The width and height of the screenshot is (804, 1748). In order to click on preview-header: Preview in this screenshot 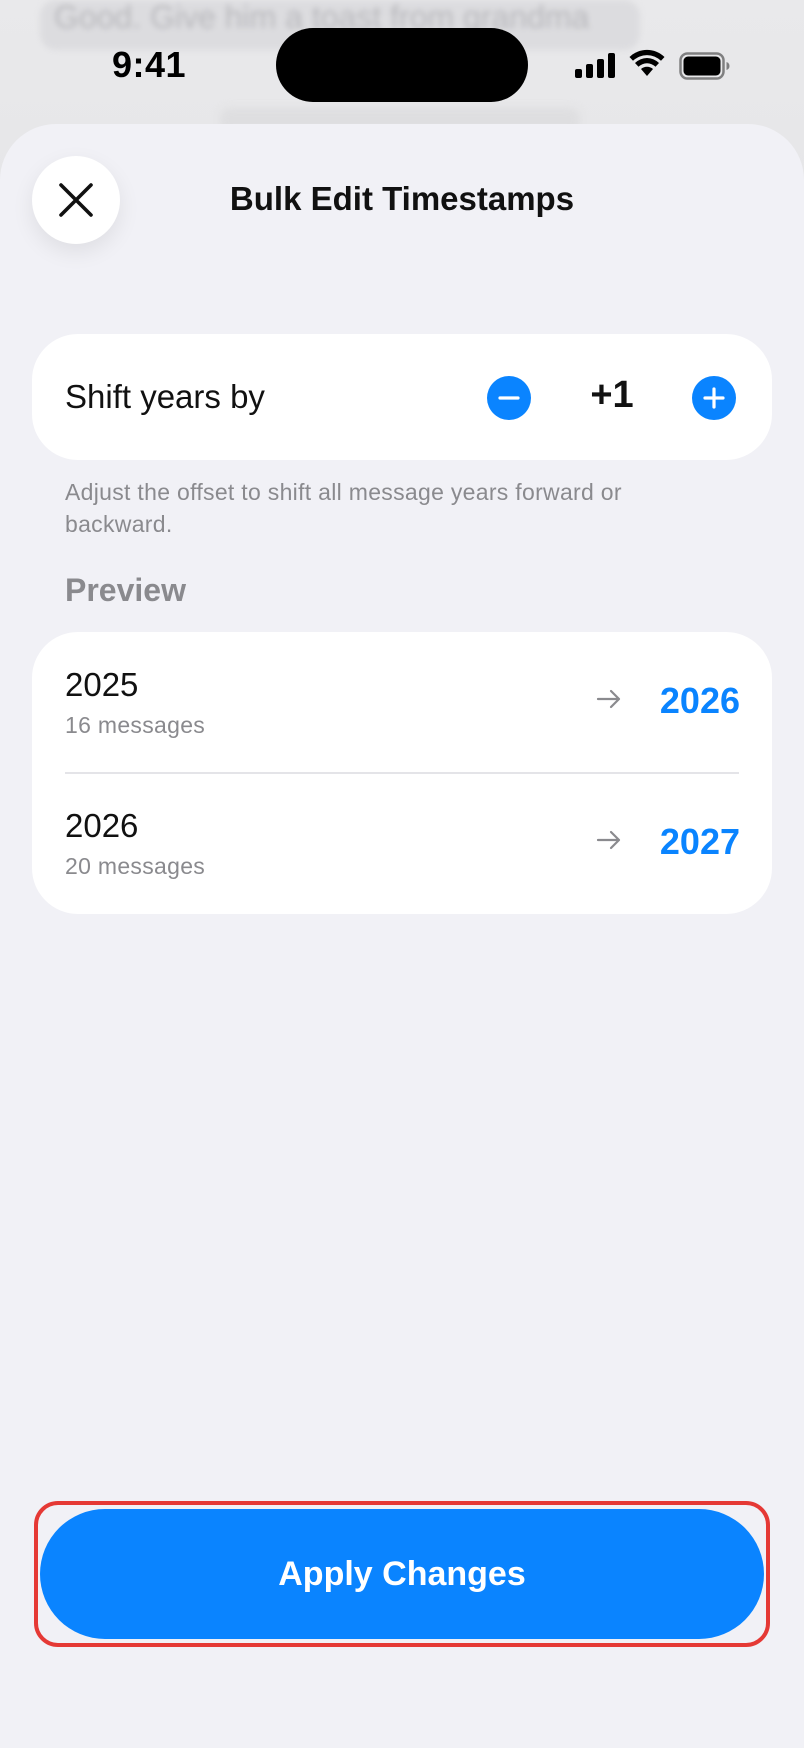, I will do `click(125, 590)`.